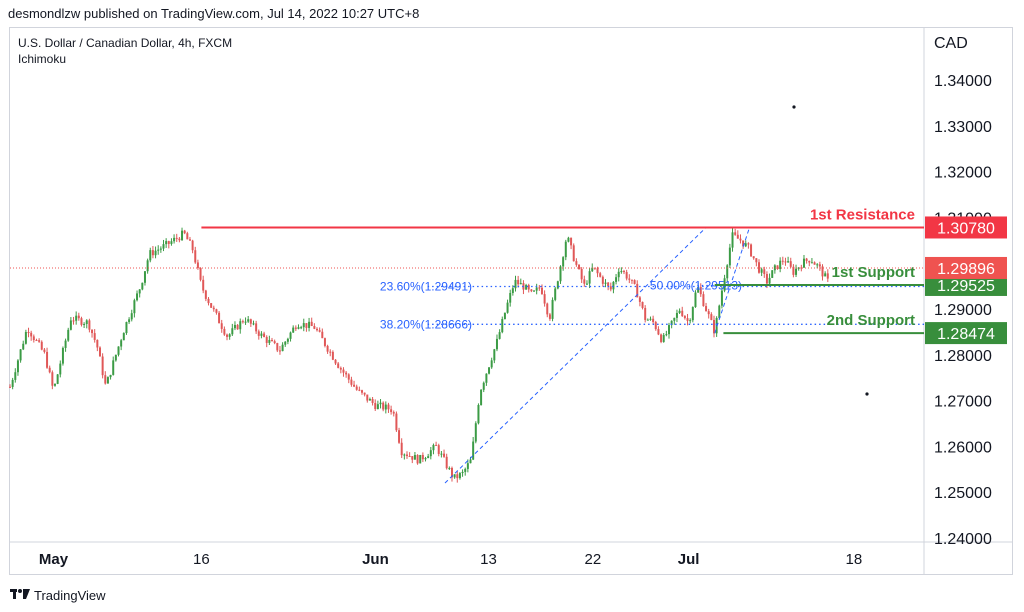  I want to click on price-label: 1.30780, so click(966, 228).